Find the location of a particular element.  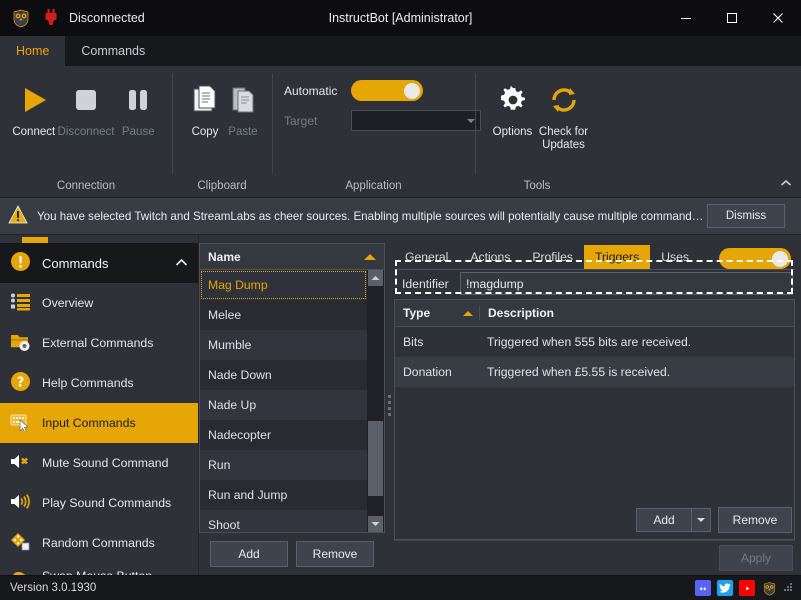

connect-label: Connect is located at coordinates (34, 132).